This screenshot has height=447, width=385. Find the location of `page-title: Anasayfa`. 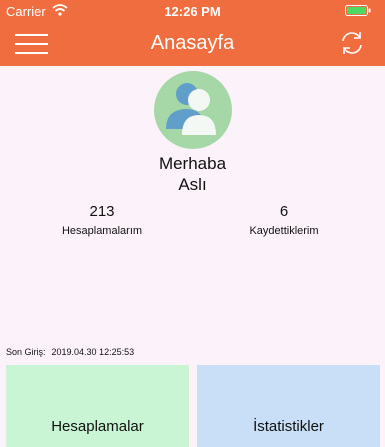

page-title: Anasayfa is located at coordinates (192, 43).